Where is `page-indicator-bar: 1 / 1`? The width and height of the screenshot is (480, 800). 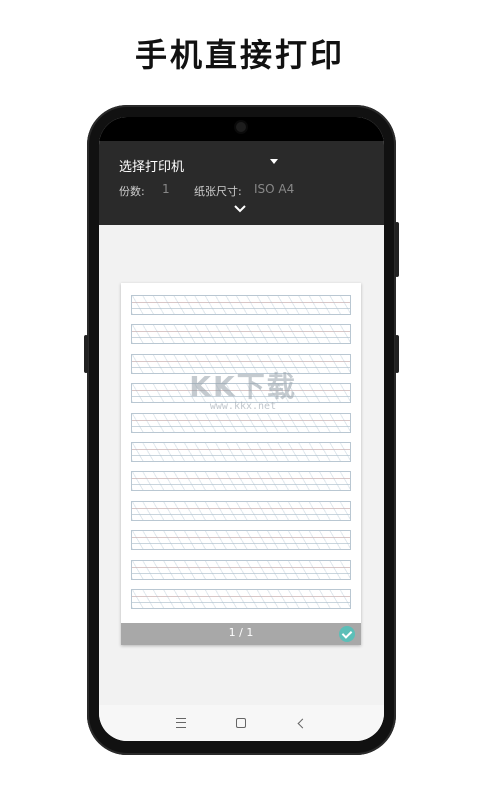 page-indicator-bar: 1 / 1 is located at coordinates (241, 634).